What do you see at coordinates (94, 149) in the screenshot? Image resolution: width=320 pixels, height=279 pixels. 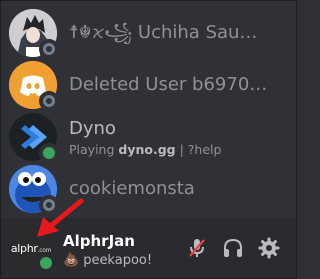 I see `activity-prefix: Playing` at bounding box center [94, 149].